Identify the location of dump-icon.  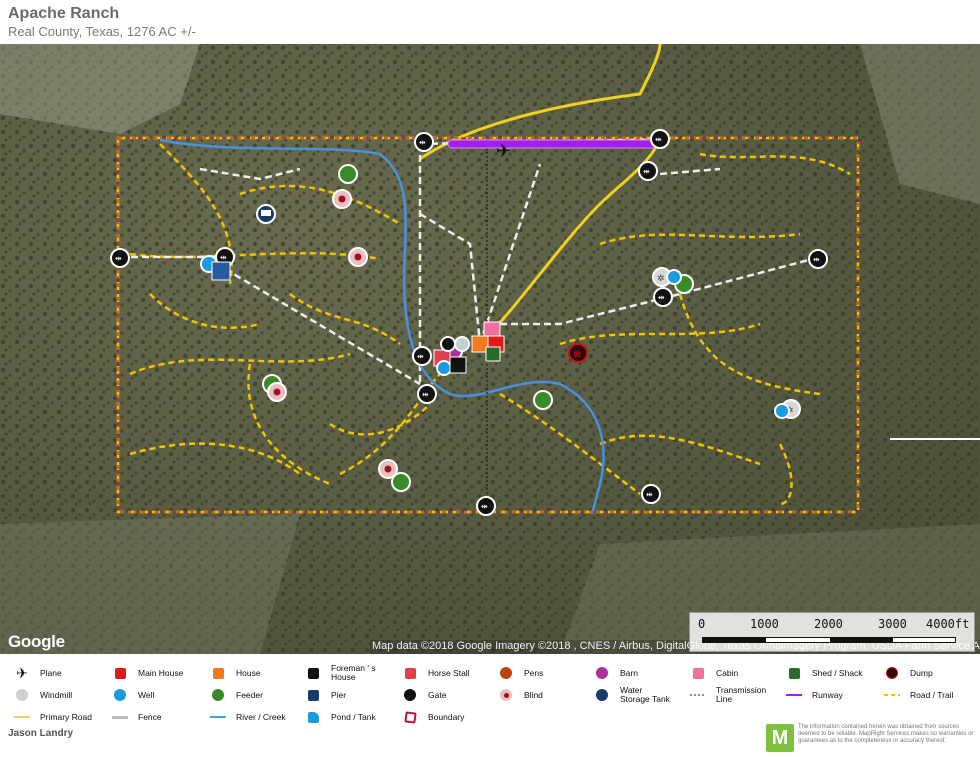
(892, 673).